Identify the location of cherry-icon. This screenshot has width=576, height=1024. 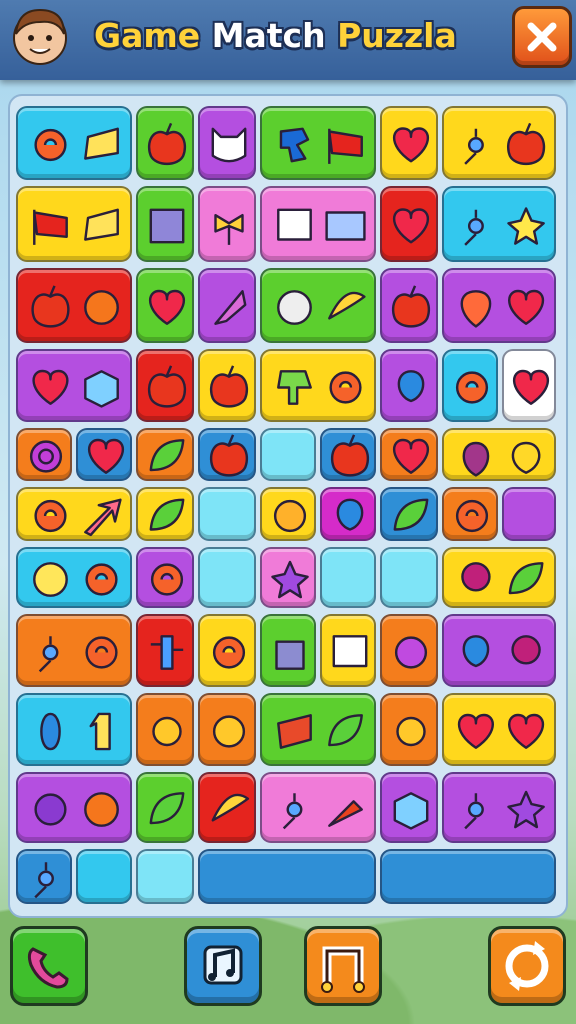
(526, 650).